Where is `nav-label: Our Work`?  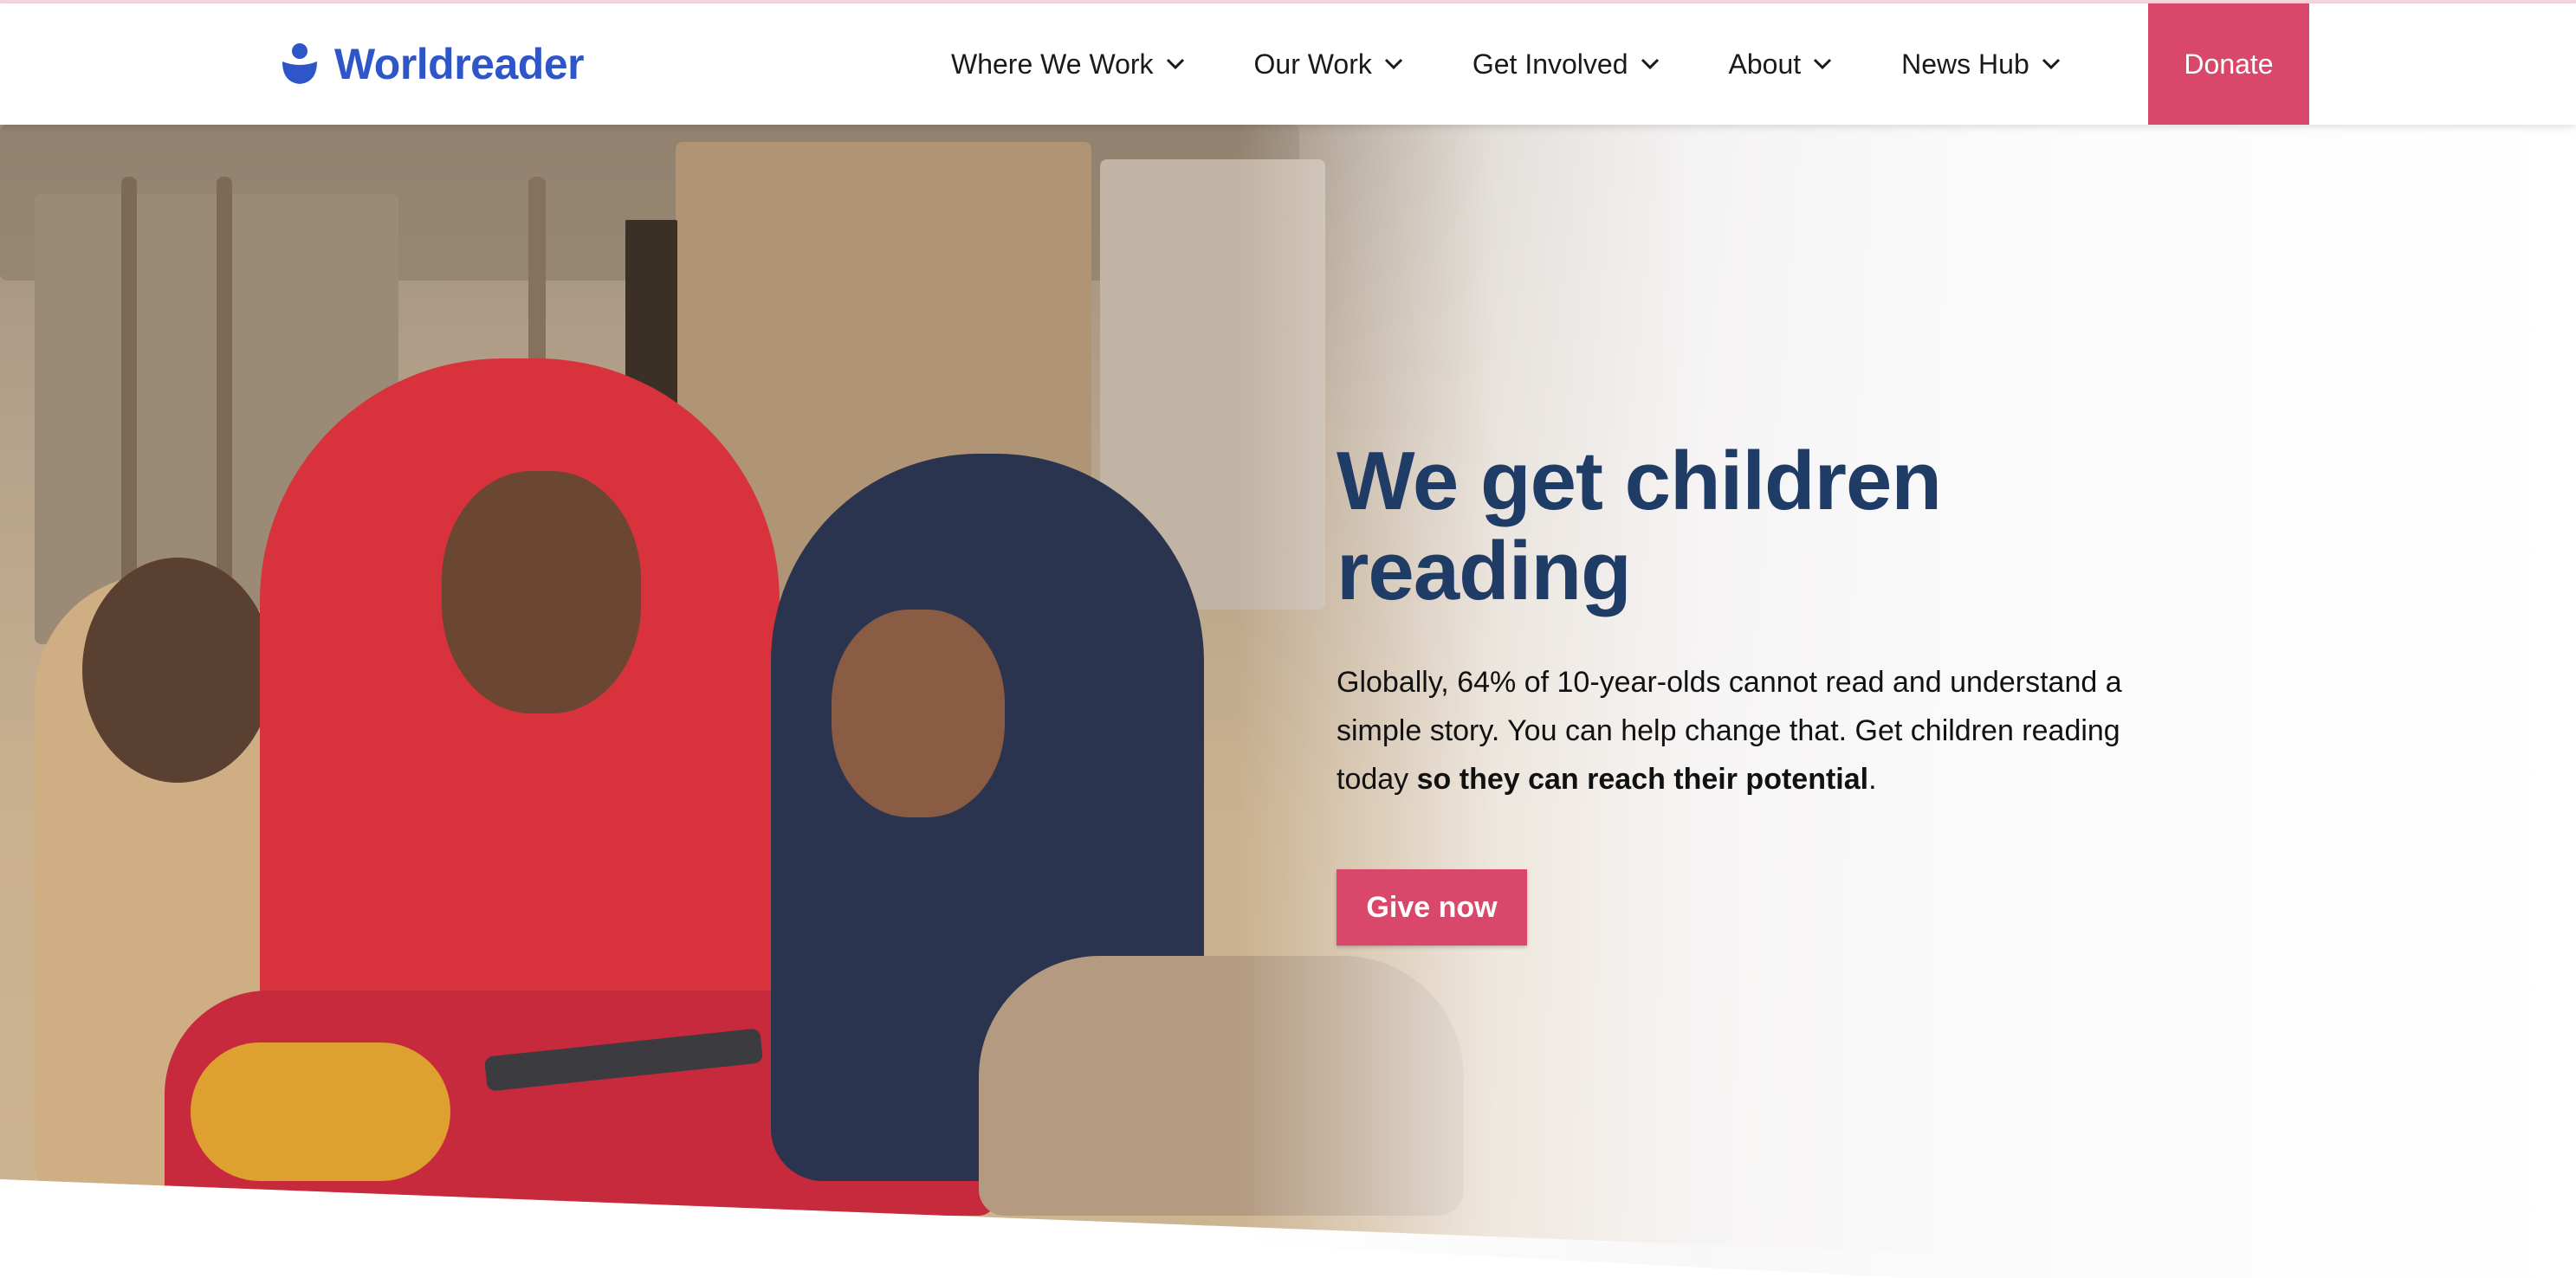
nav-label: Our Work is located at coordinates (1312, 64).